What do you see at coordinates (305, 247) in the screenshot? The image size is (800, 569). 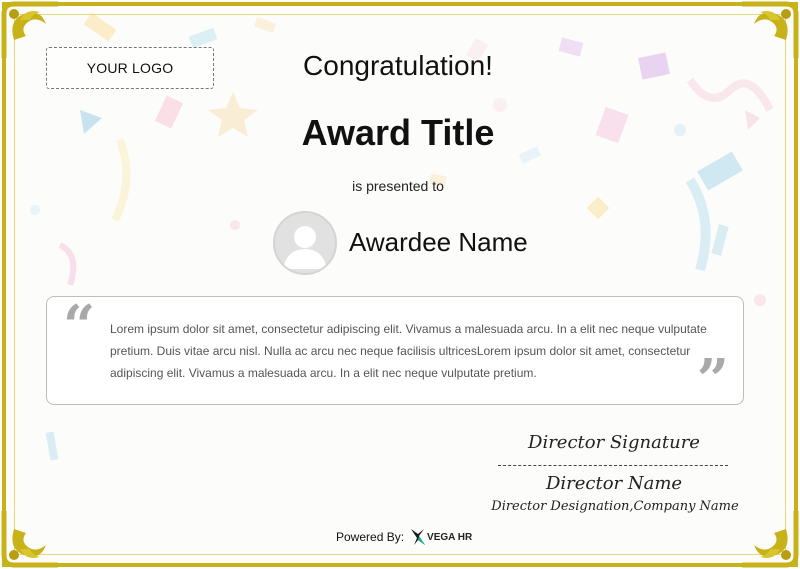 I see `user-silhouette-icon` at bounding box center [305, 247].